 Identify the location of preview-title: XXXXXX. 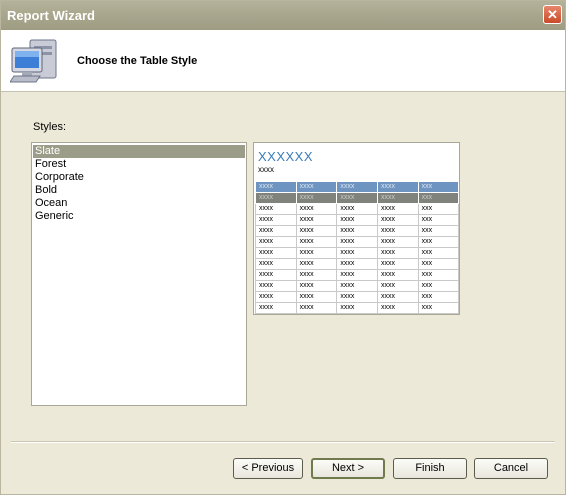
(286, 156).